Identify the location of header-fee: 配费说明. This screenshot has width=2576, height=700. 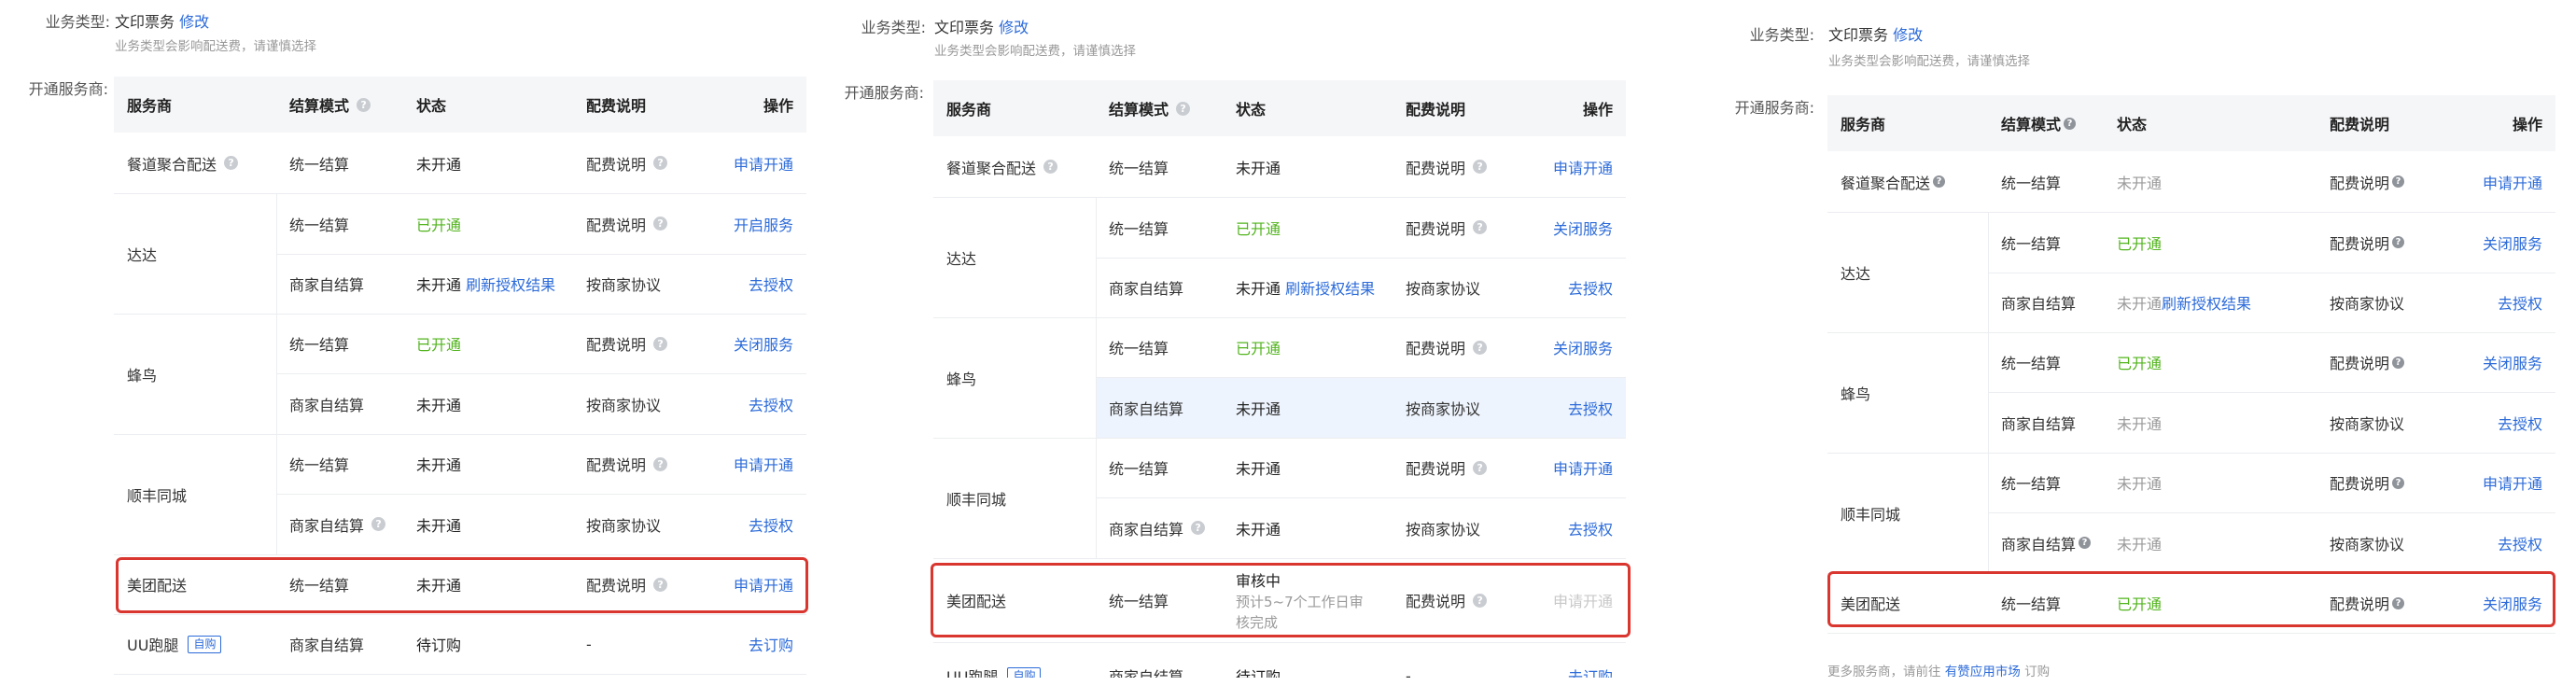
(1436, 110).